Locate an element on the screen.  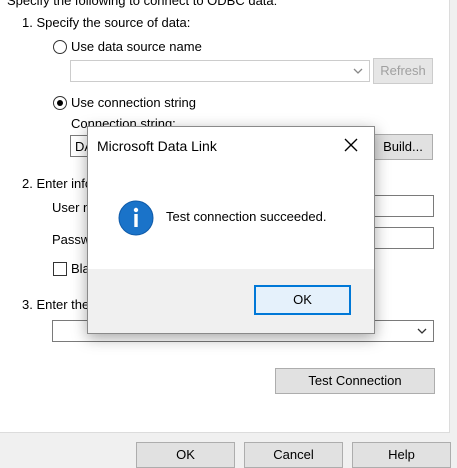
dsn-radio is located at coordinates (60, 47).